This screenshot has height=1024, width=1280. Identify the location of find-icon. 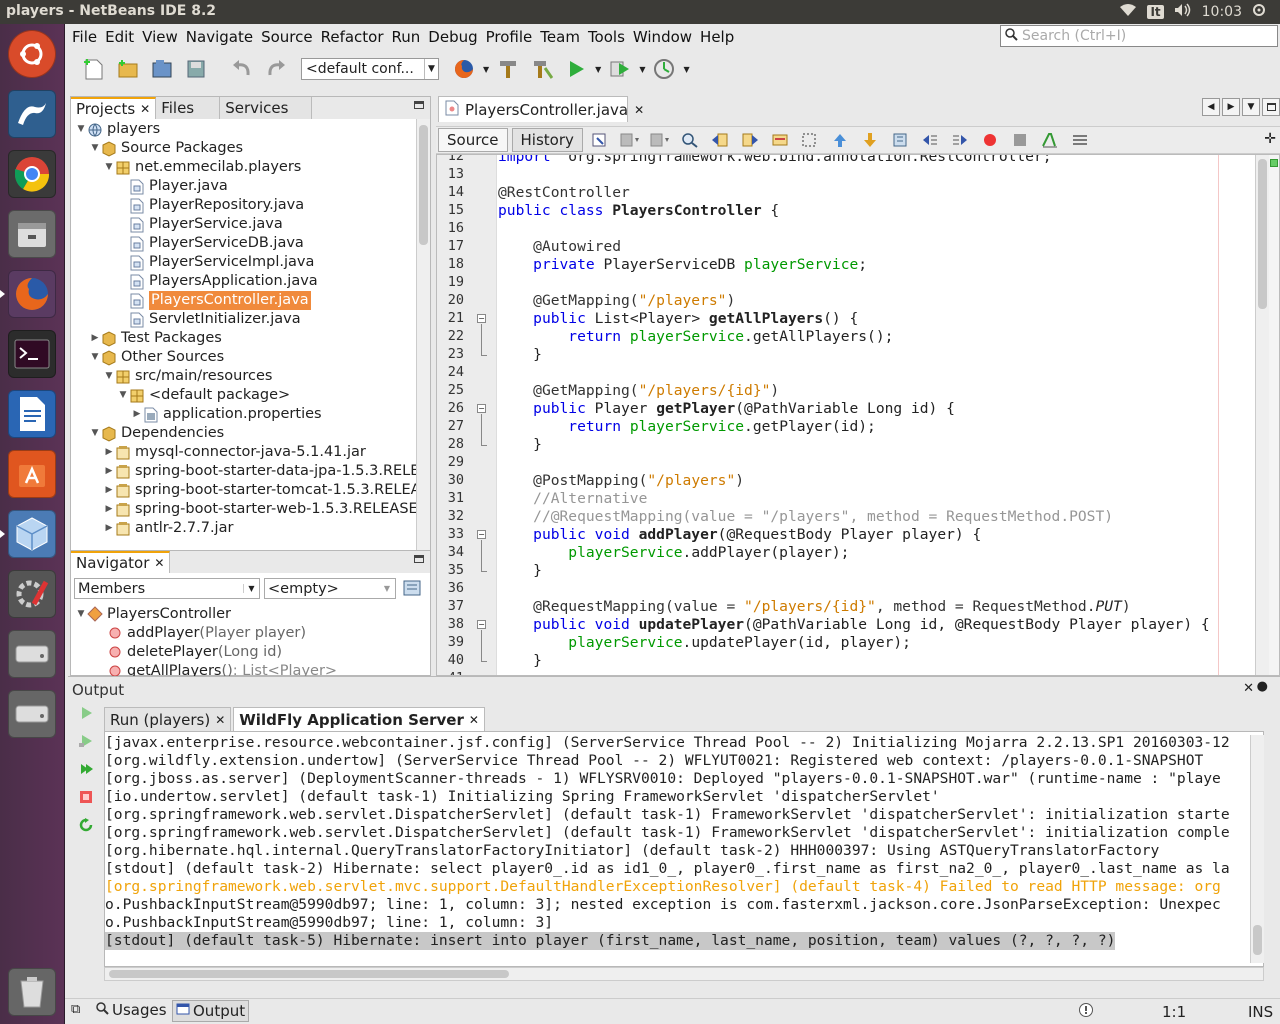
(690, 140).